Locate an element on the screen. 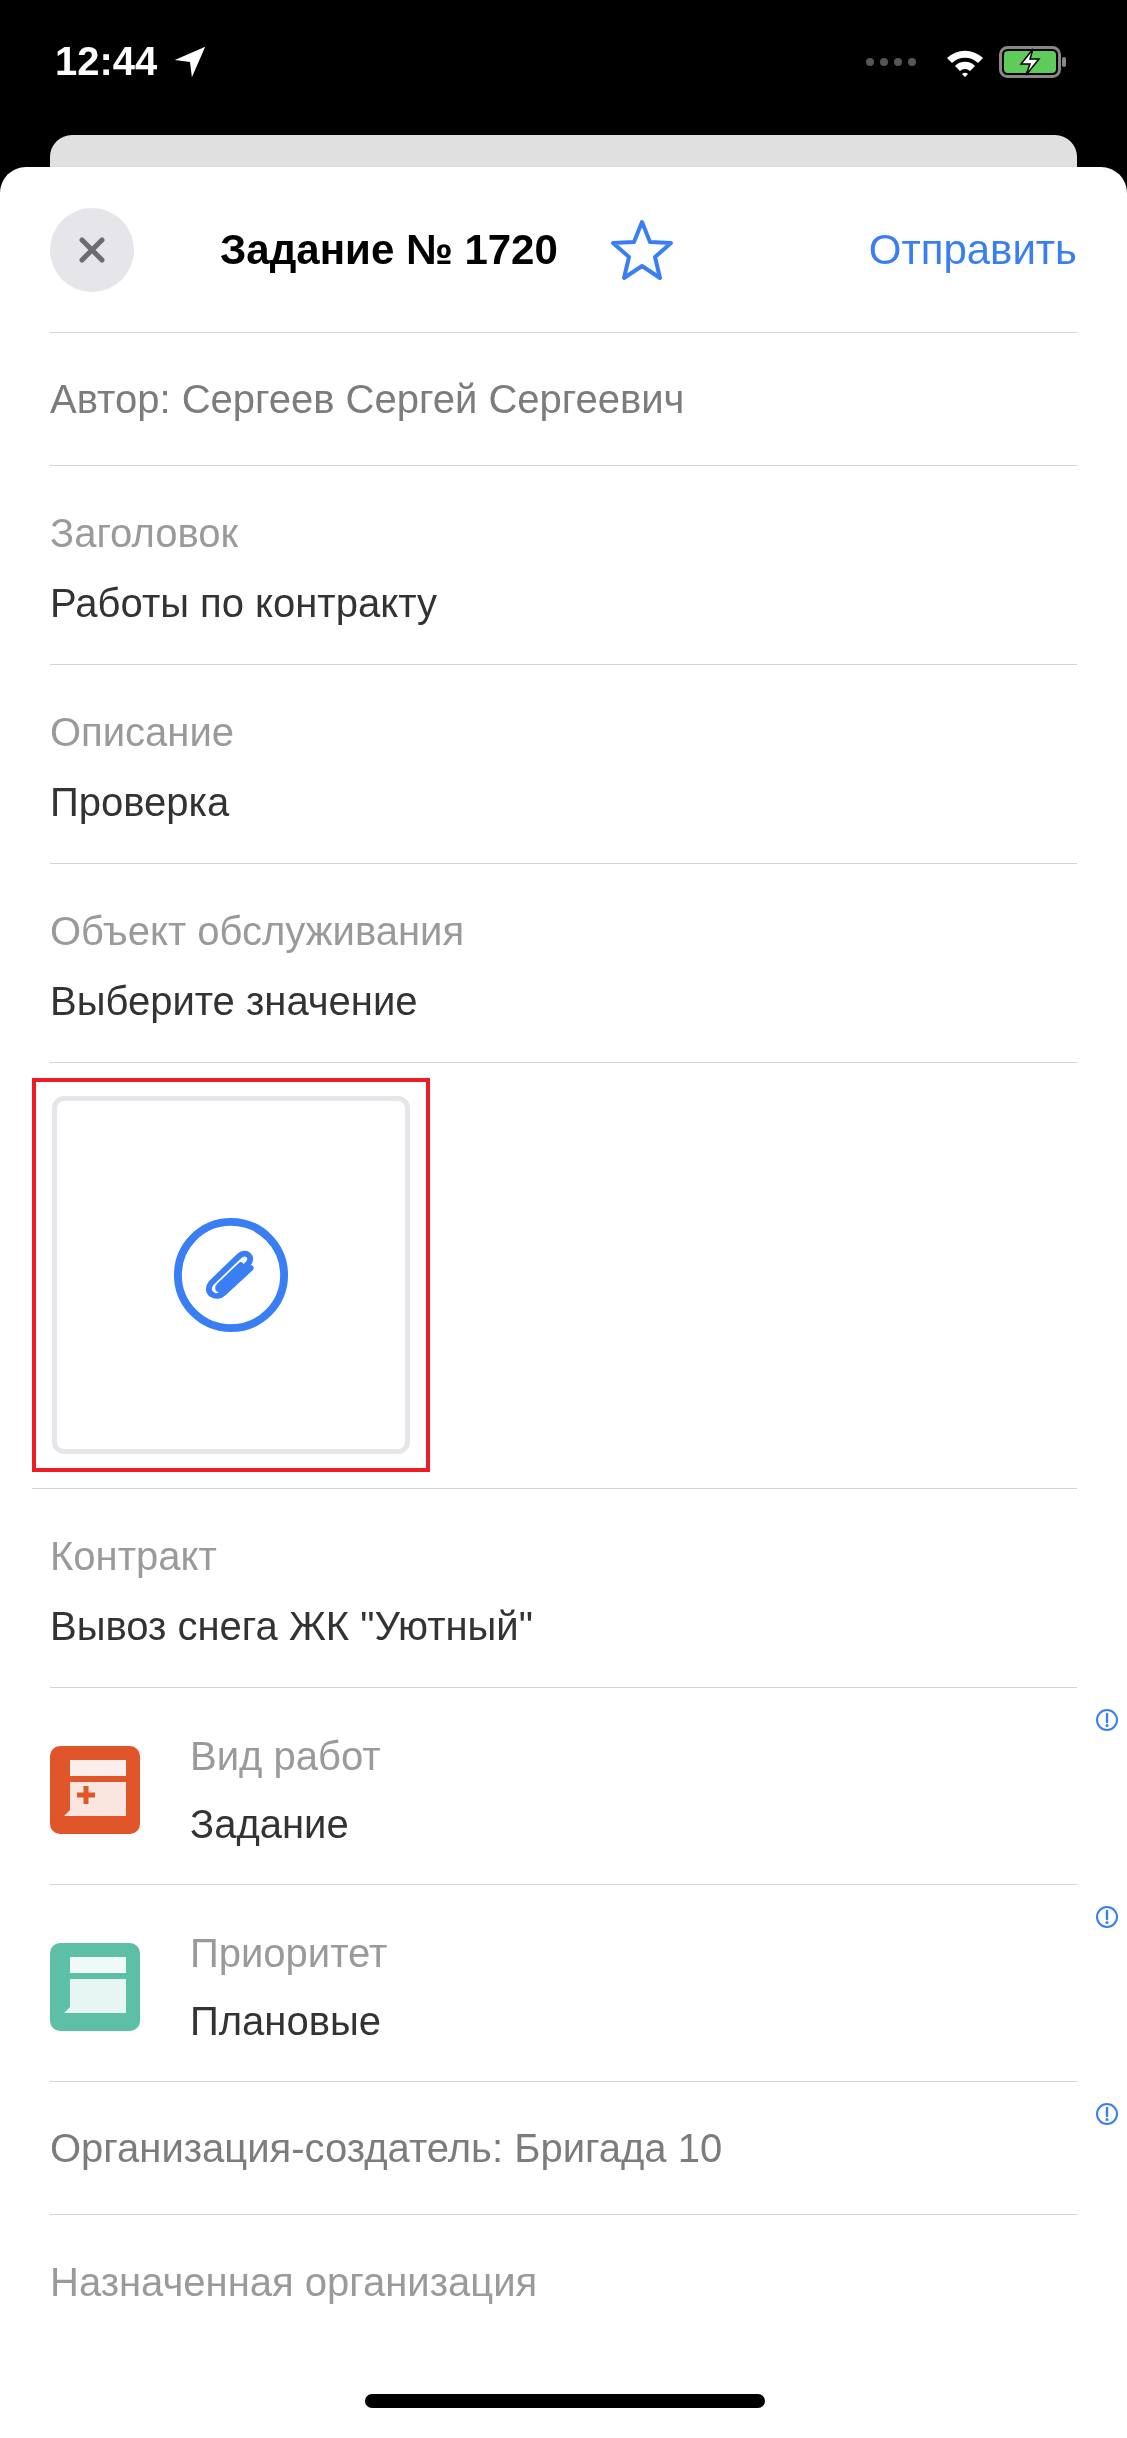 This screenshot has height=2438, width=1127. field-label: Приоритет is located at coordinates (289, 1953).